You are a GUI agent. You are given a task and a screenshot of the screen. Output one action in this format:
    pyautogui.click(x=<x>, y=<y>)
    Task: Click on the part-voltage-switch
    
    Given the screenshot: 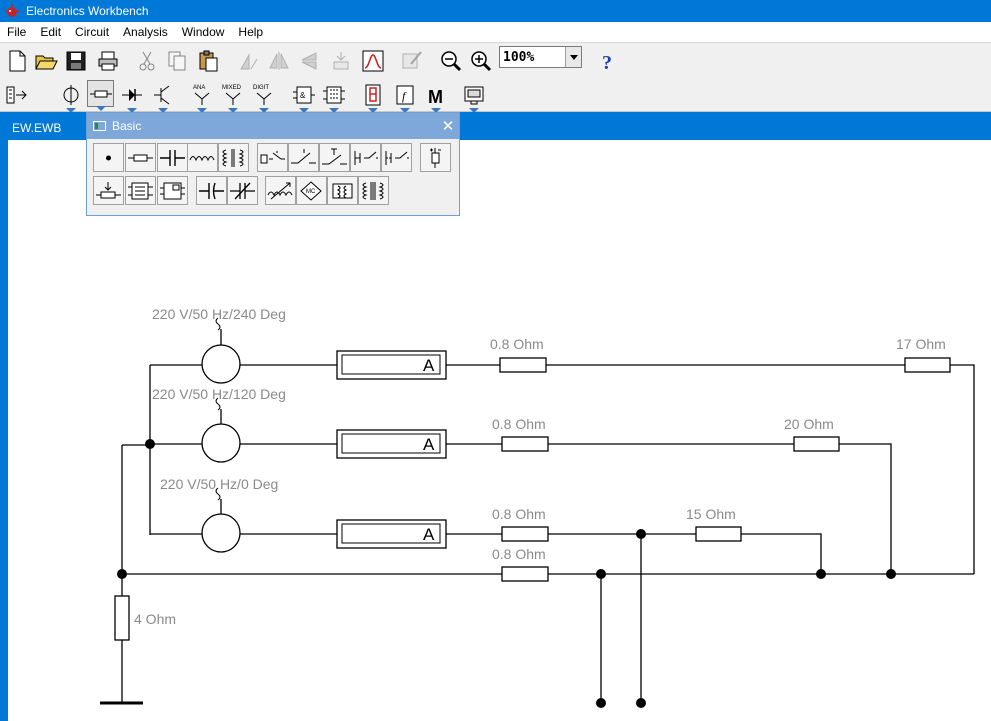 What is the action you would take?
    pyautogui.click(x=365, y=157)
    